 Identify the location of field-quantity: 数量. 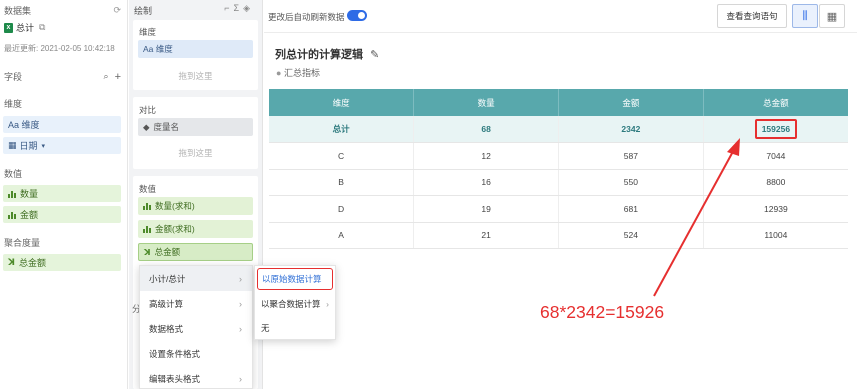
(62, 193).